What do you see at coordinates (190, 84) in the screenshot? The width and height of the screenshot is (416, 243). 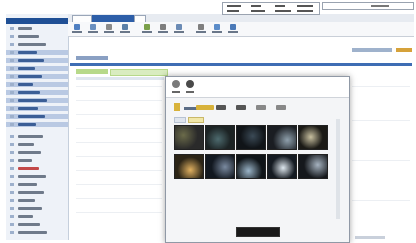 I see `upload-icon` at bounding box center [190, 84].